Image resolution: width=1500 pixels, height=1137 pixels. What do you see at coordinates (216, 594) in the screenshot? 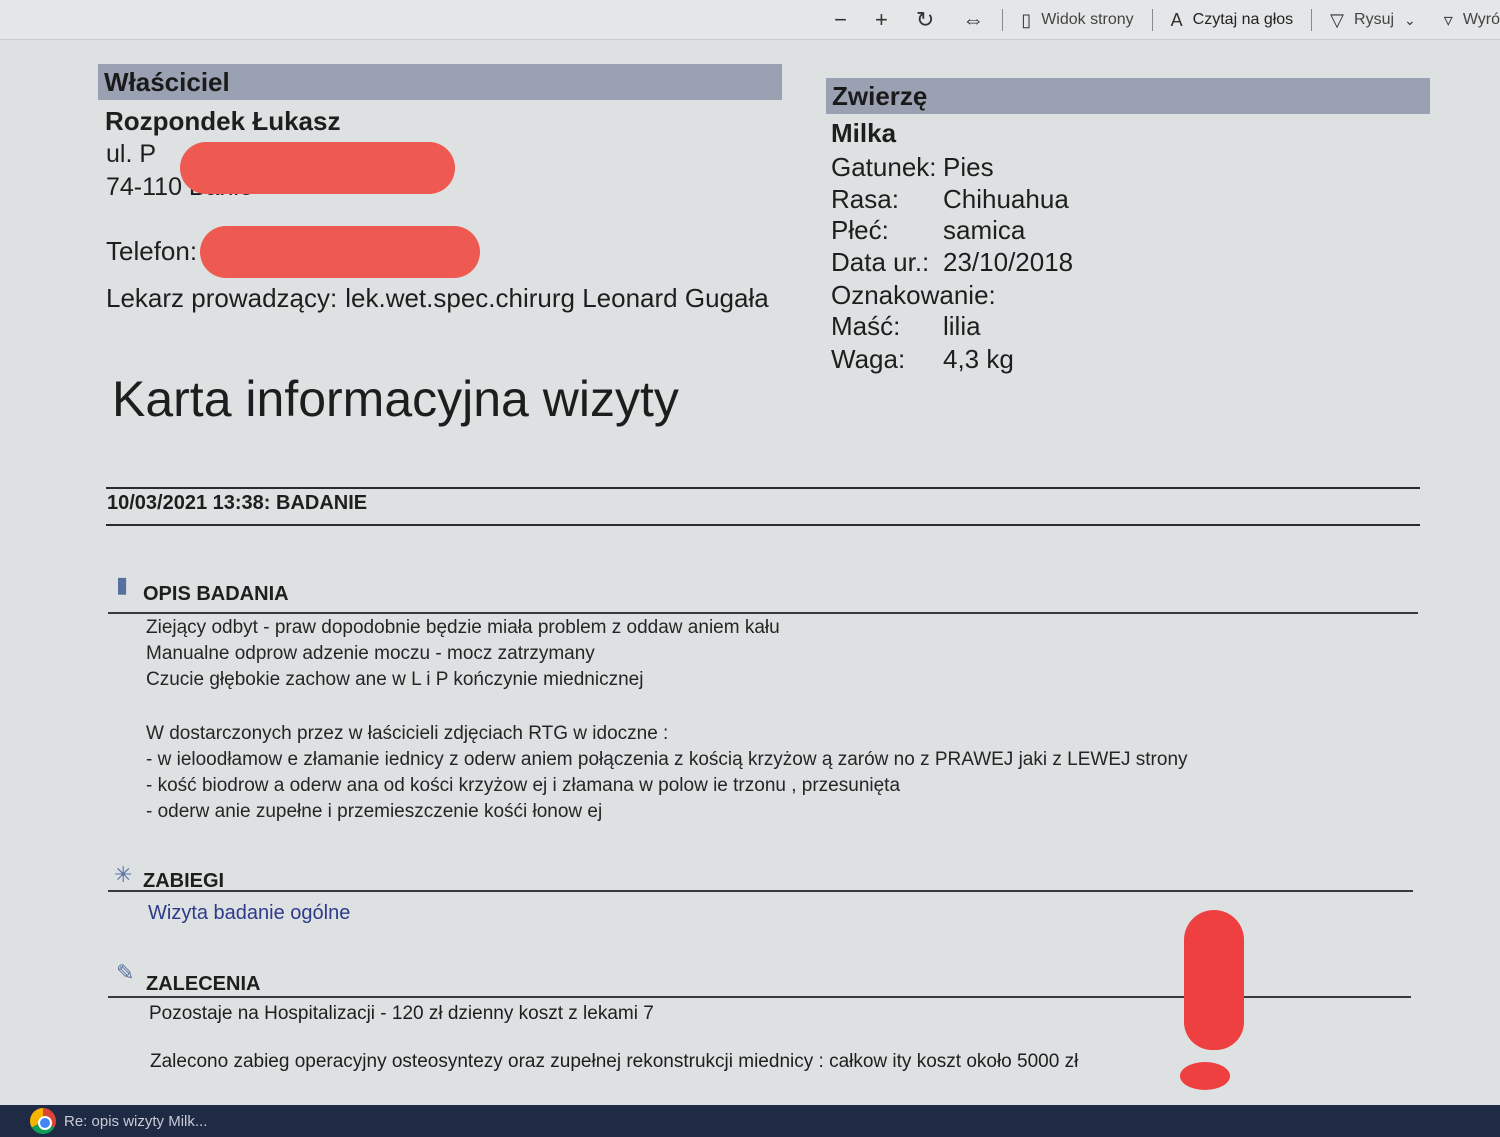
I see `section-title-opis: OPIS BADANIA` at bounding box center [216, 594].